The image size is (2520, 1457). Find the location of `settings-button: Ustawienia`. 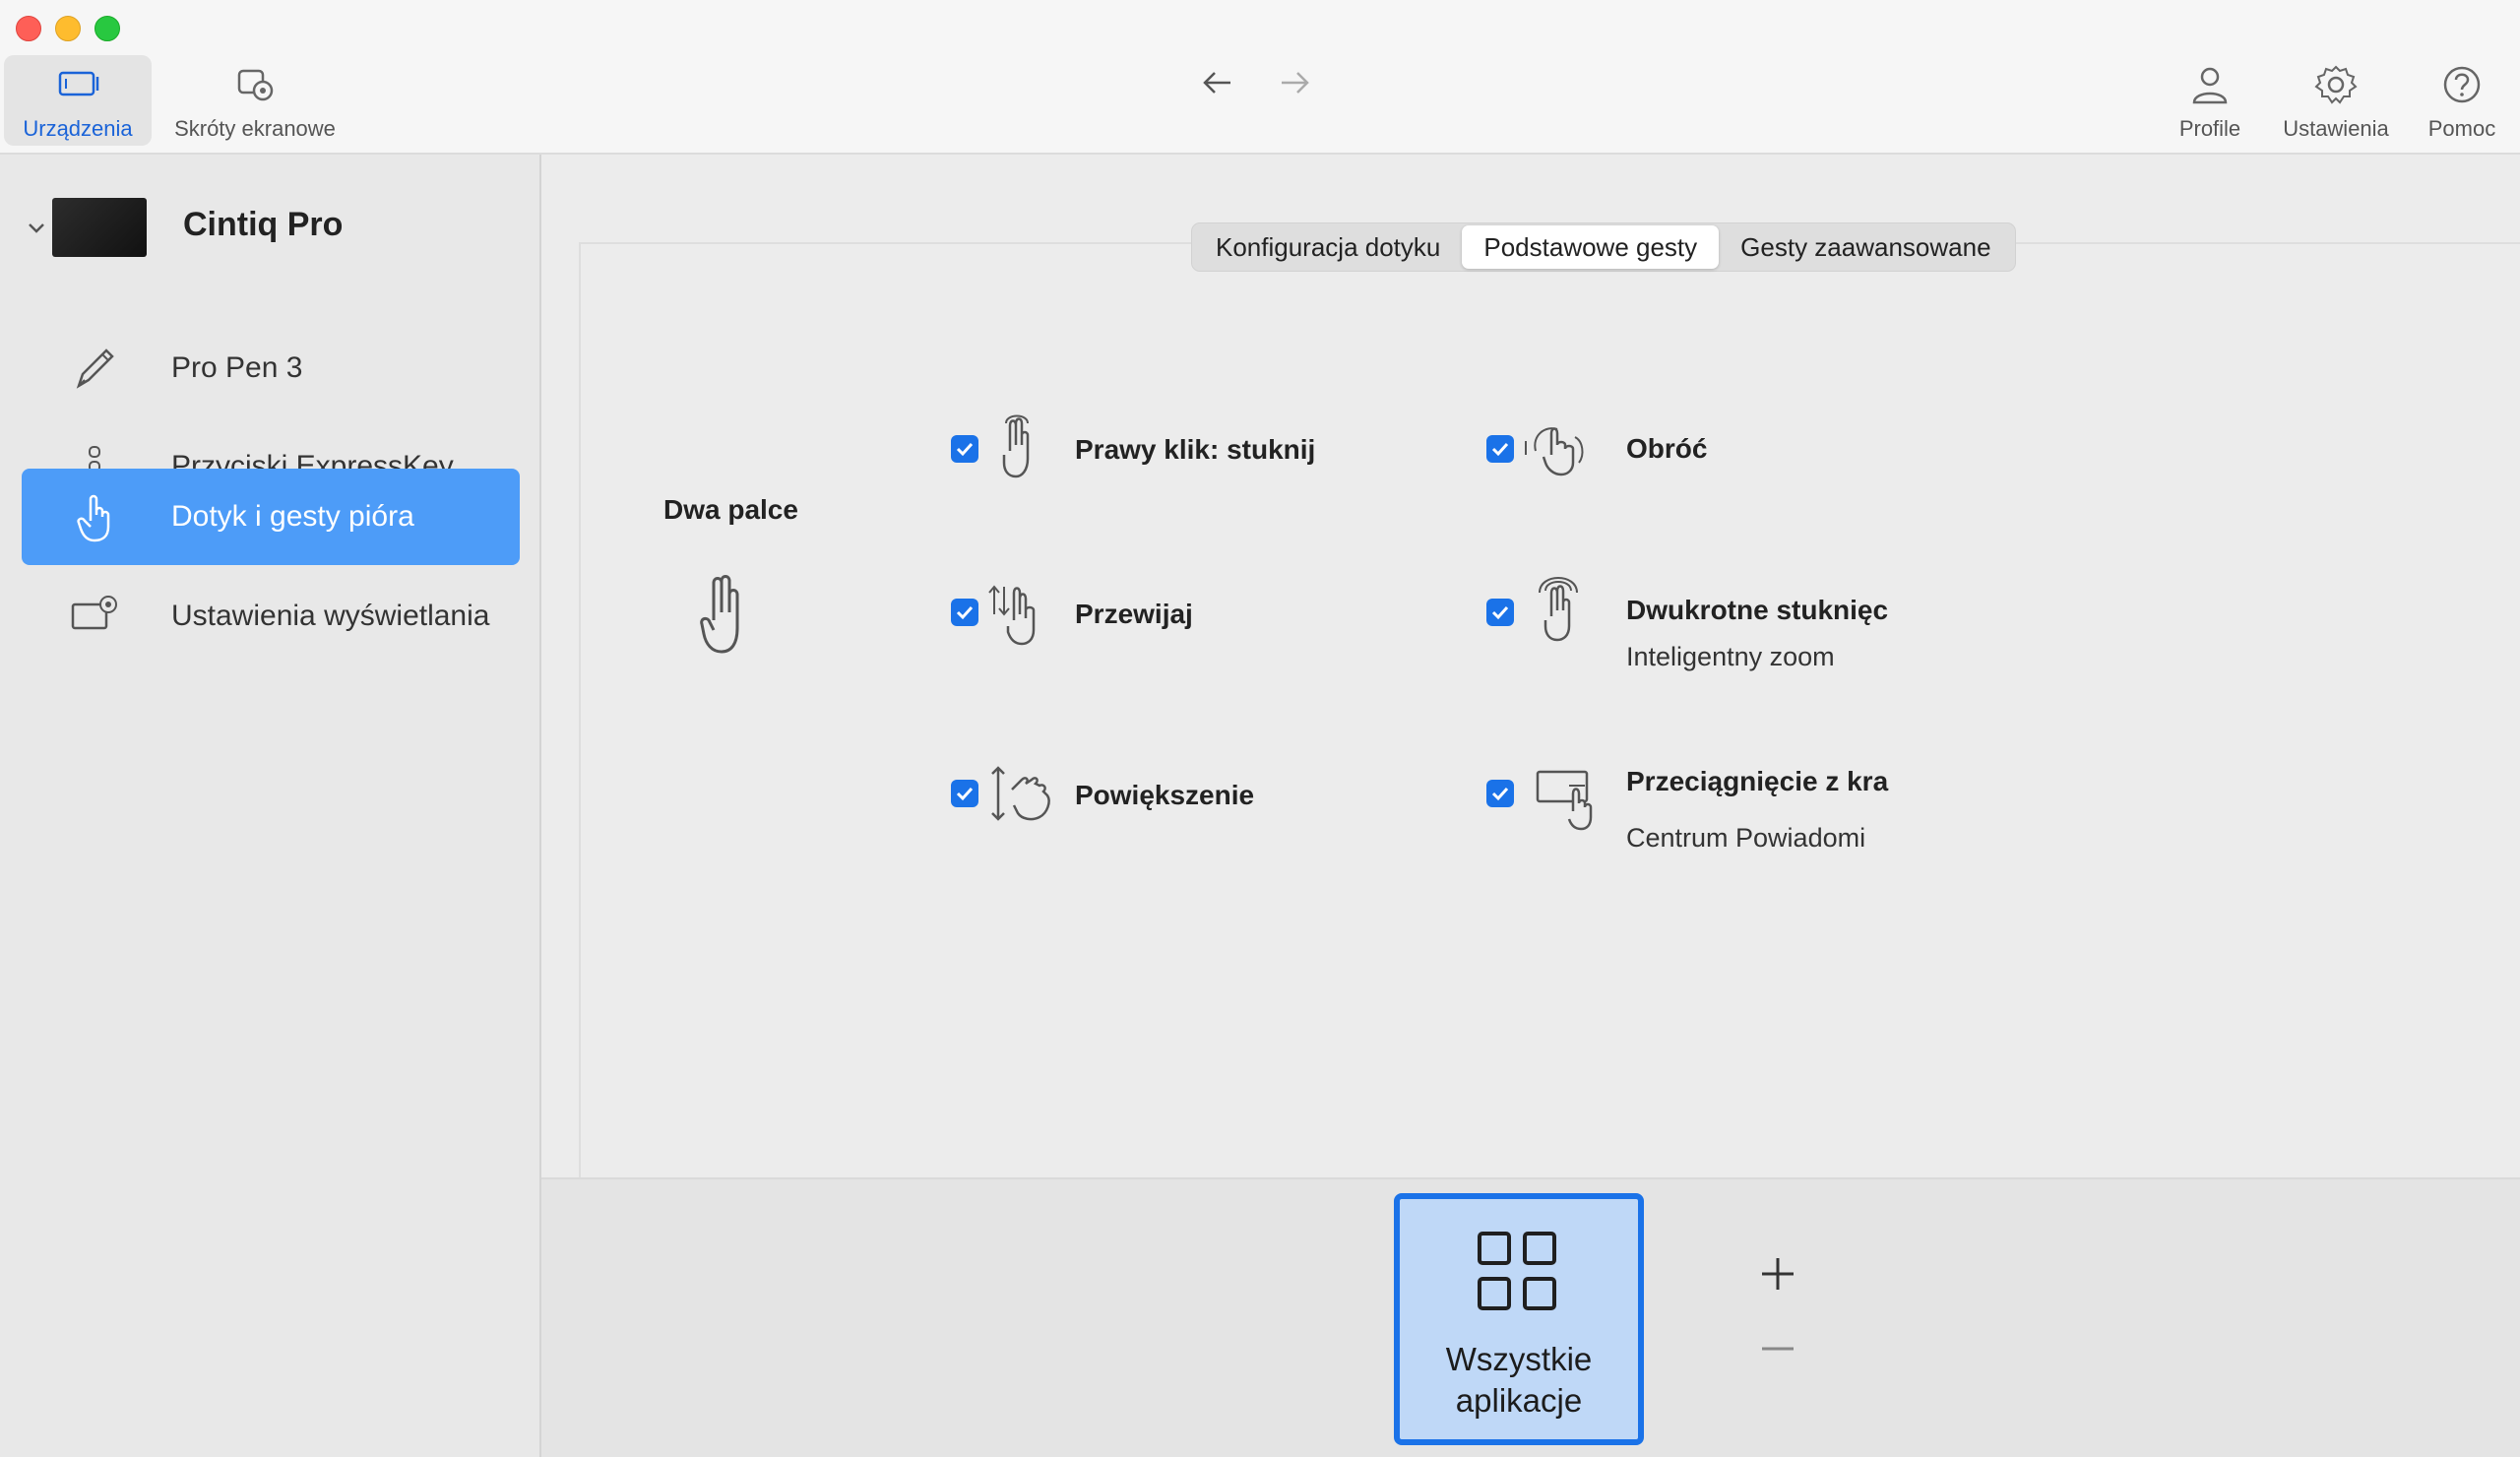

settings-button: Ustawienia is located at coordinates (2336, 100).